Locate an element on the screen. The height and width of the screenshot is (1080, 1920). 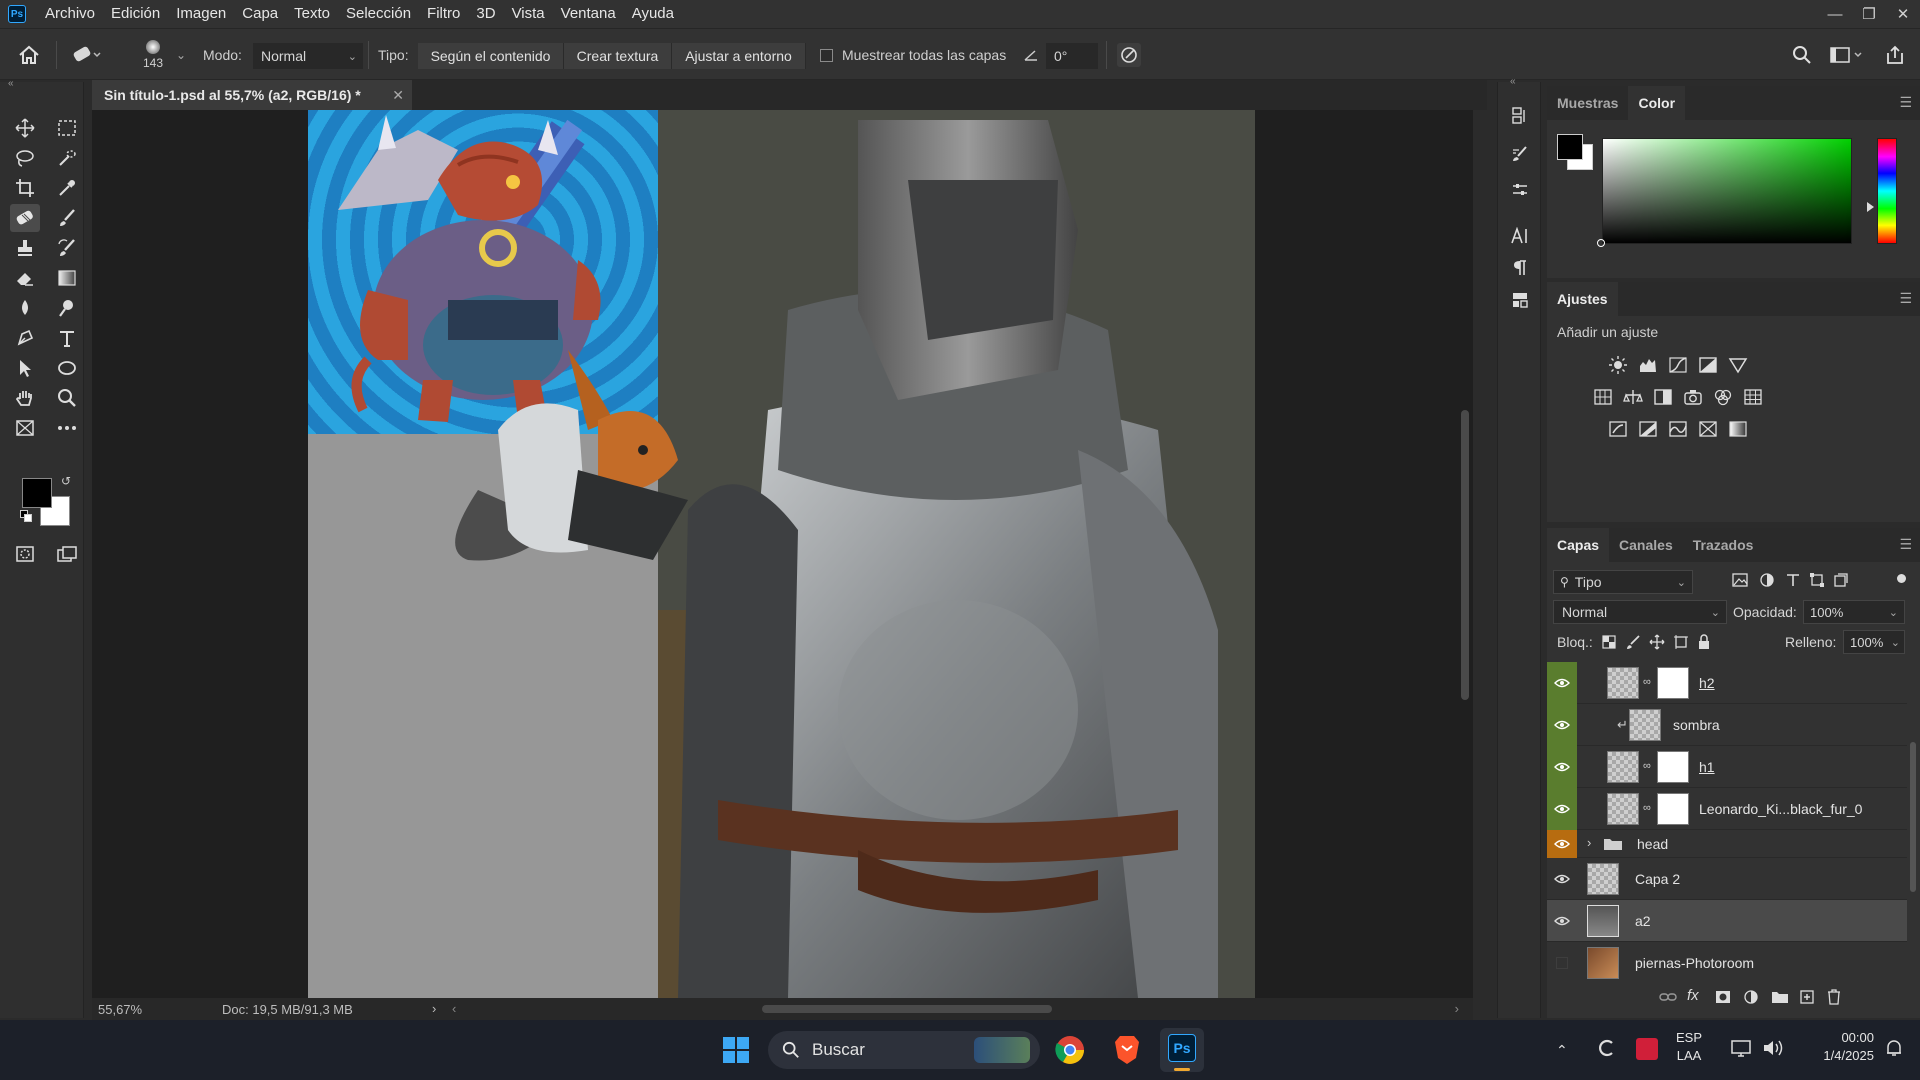
layers-scrollbar is located at coordinates (1913, 821).